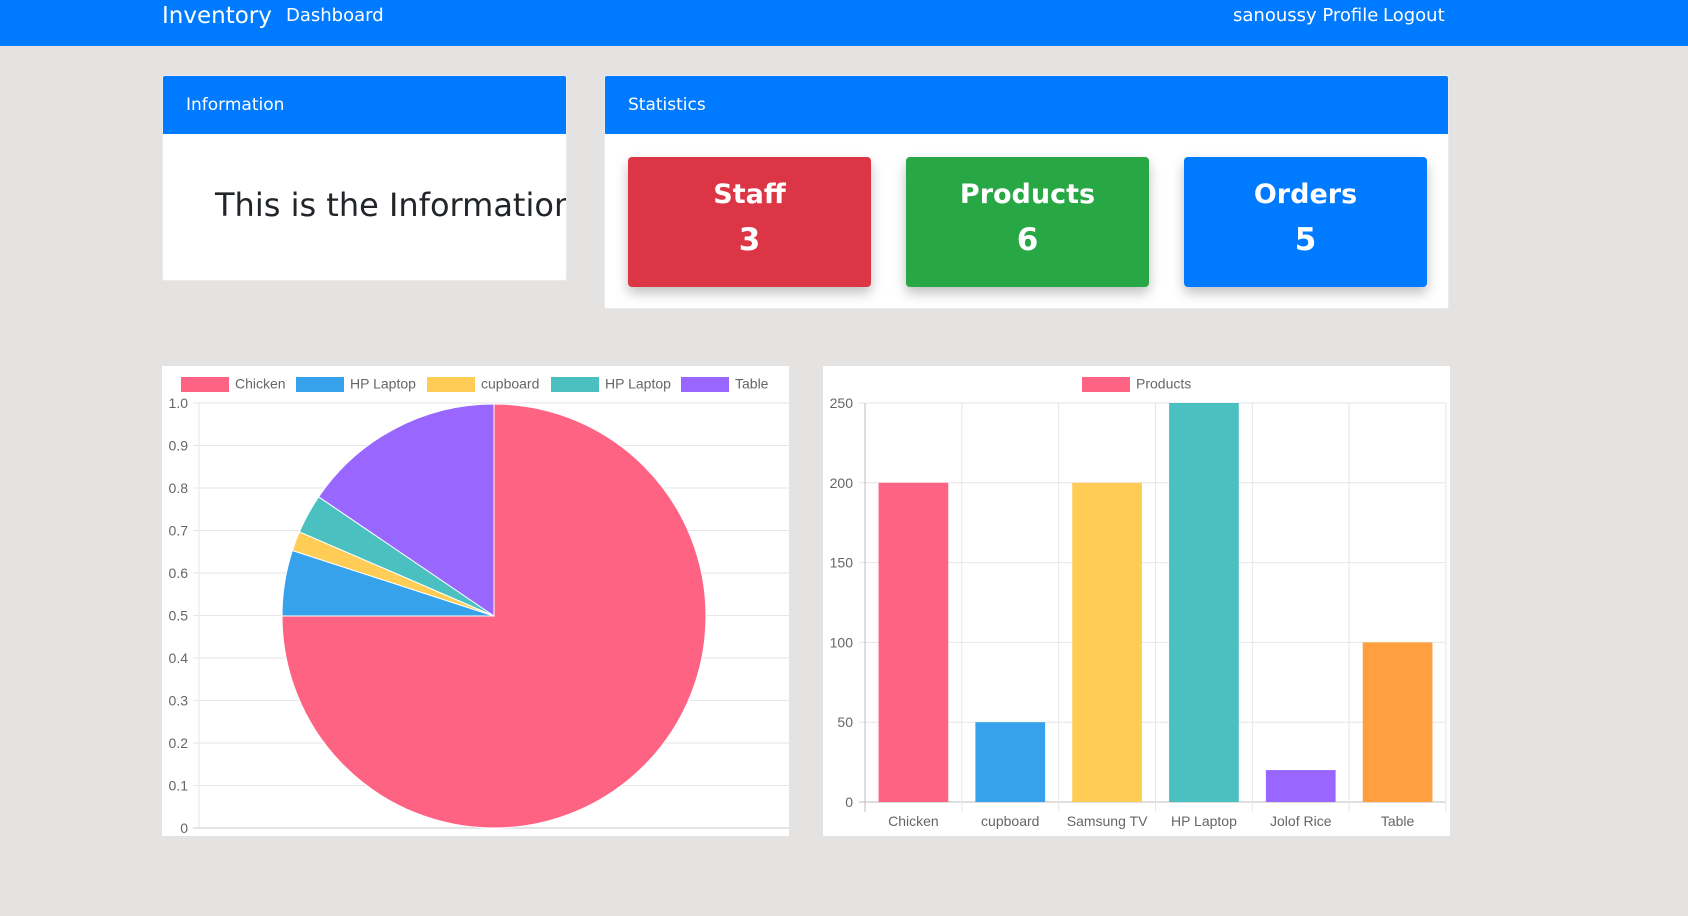 The height and width of the screenshot is (916, 1688). I want to click on bar-category-label: HP Laptop, so click(1204, 821).